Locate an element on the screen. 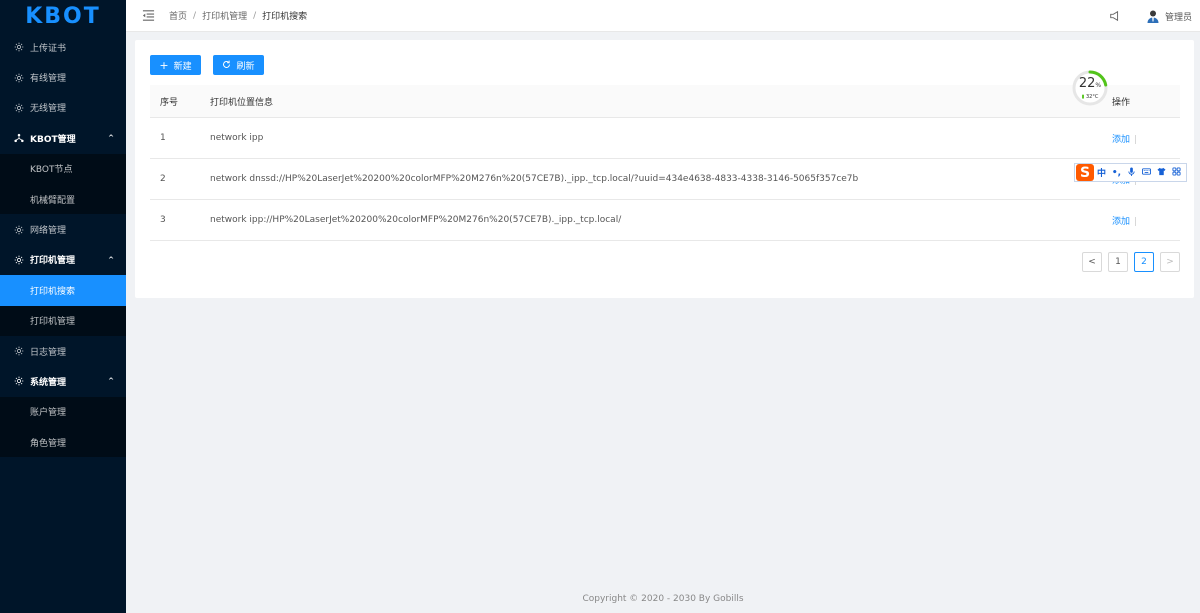 Image resolution: width=1200 pixels, height=613 pixels. column-header-action: 操作 is located at coordinates (1121, 102).